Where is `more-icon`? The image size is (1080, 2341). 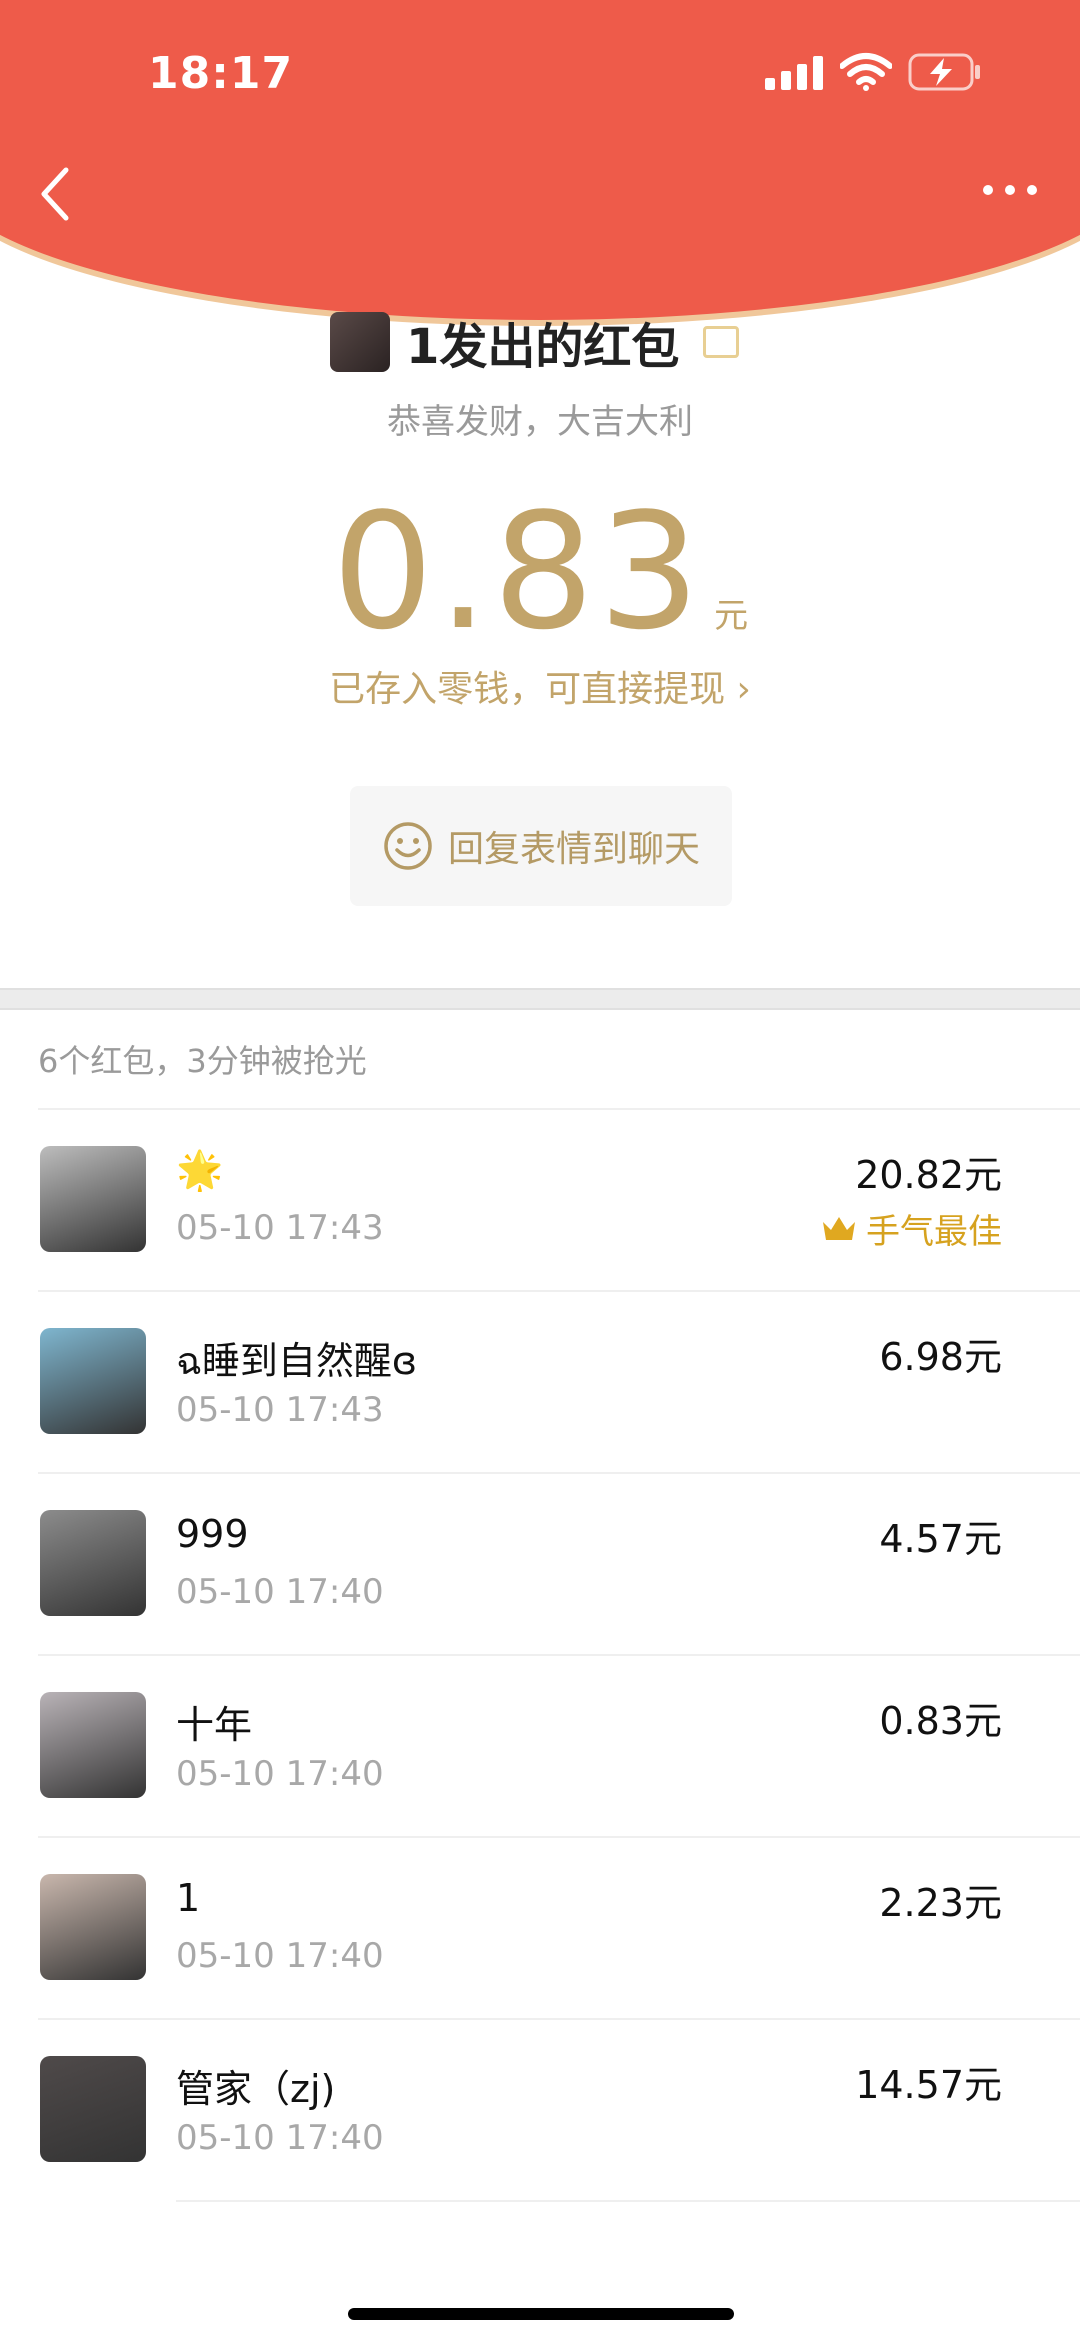 more-icon is located at coordinates (1010, 190).